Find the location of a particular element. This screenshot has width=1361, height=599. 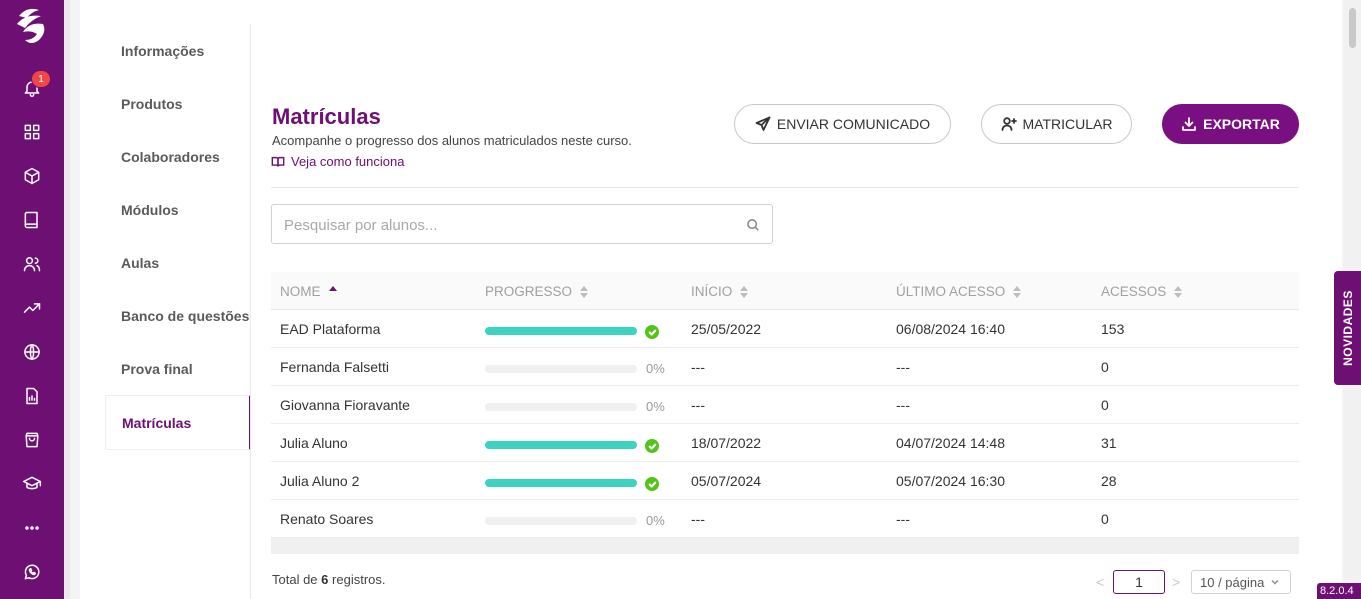

search-input is located at coordinates (504, 225).